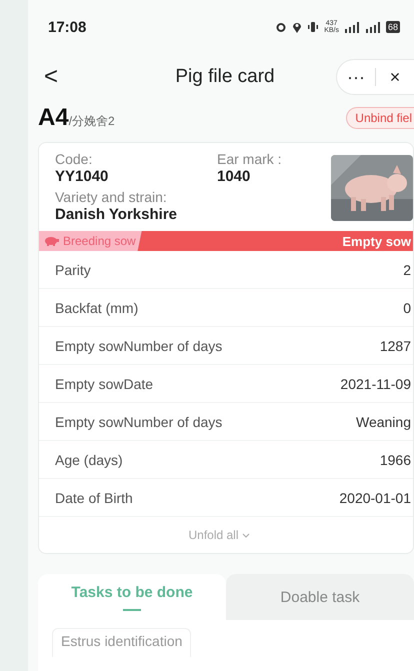 The image size is (414, 671). I want to click on unfold-button: Unfold all, so click(219, 535).